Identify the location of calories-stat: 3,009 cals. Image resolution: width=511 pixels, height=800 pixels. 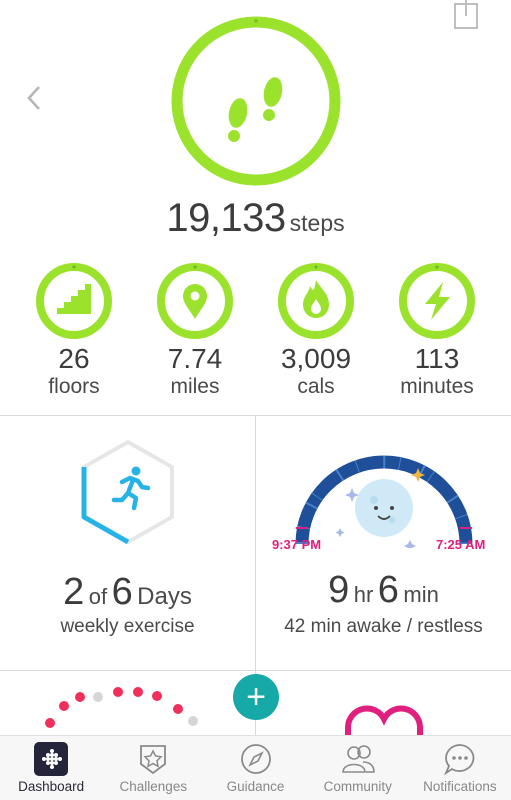
(316, 331).